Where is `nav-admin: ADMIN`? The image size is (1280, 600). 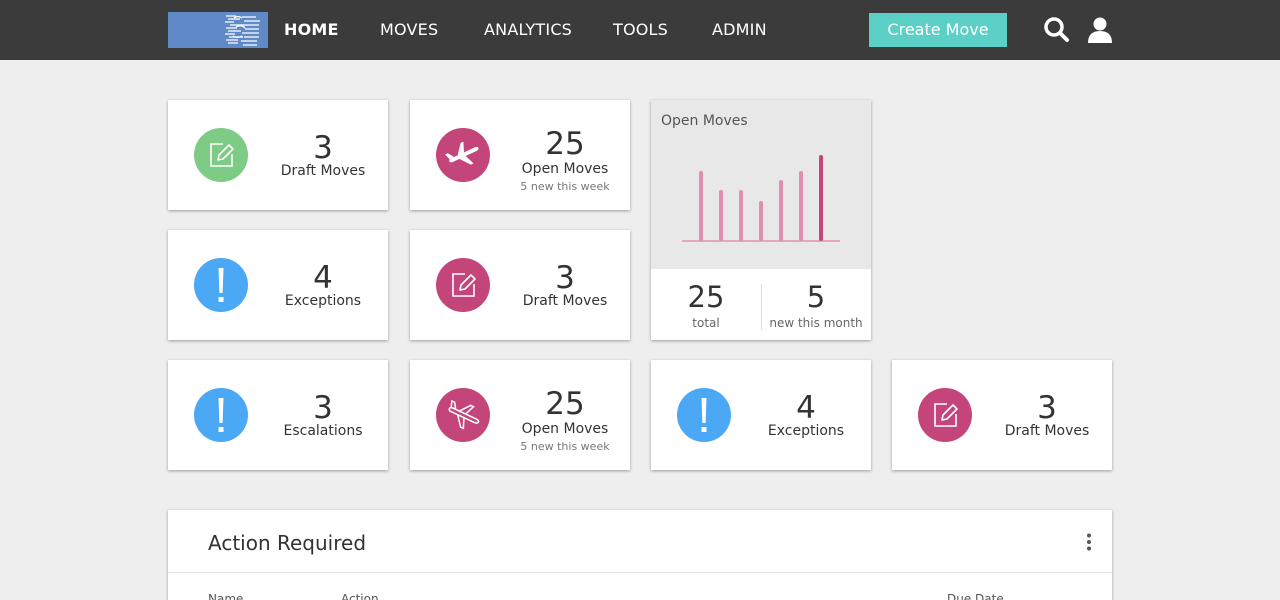 nav-admin: ADMIN is located at coordinates (739, 29).